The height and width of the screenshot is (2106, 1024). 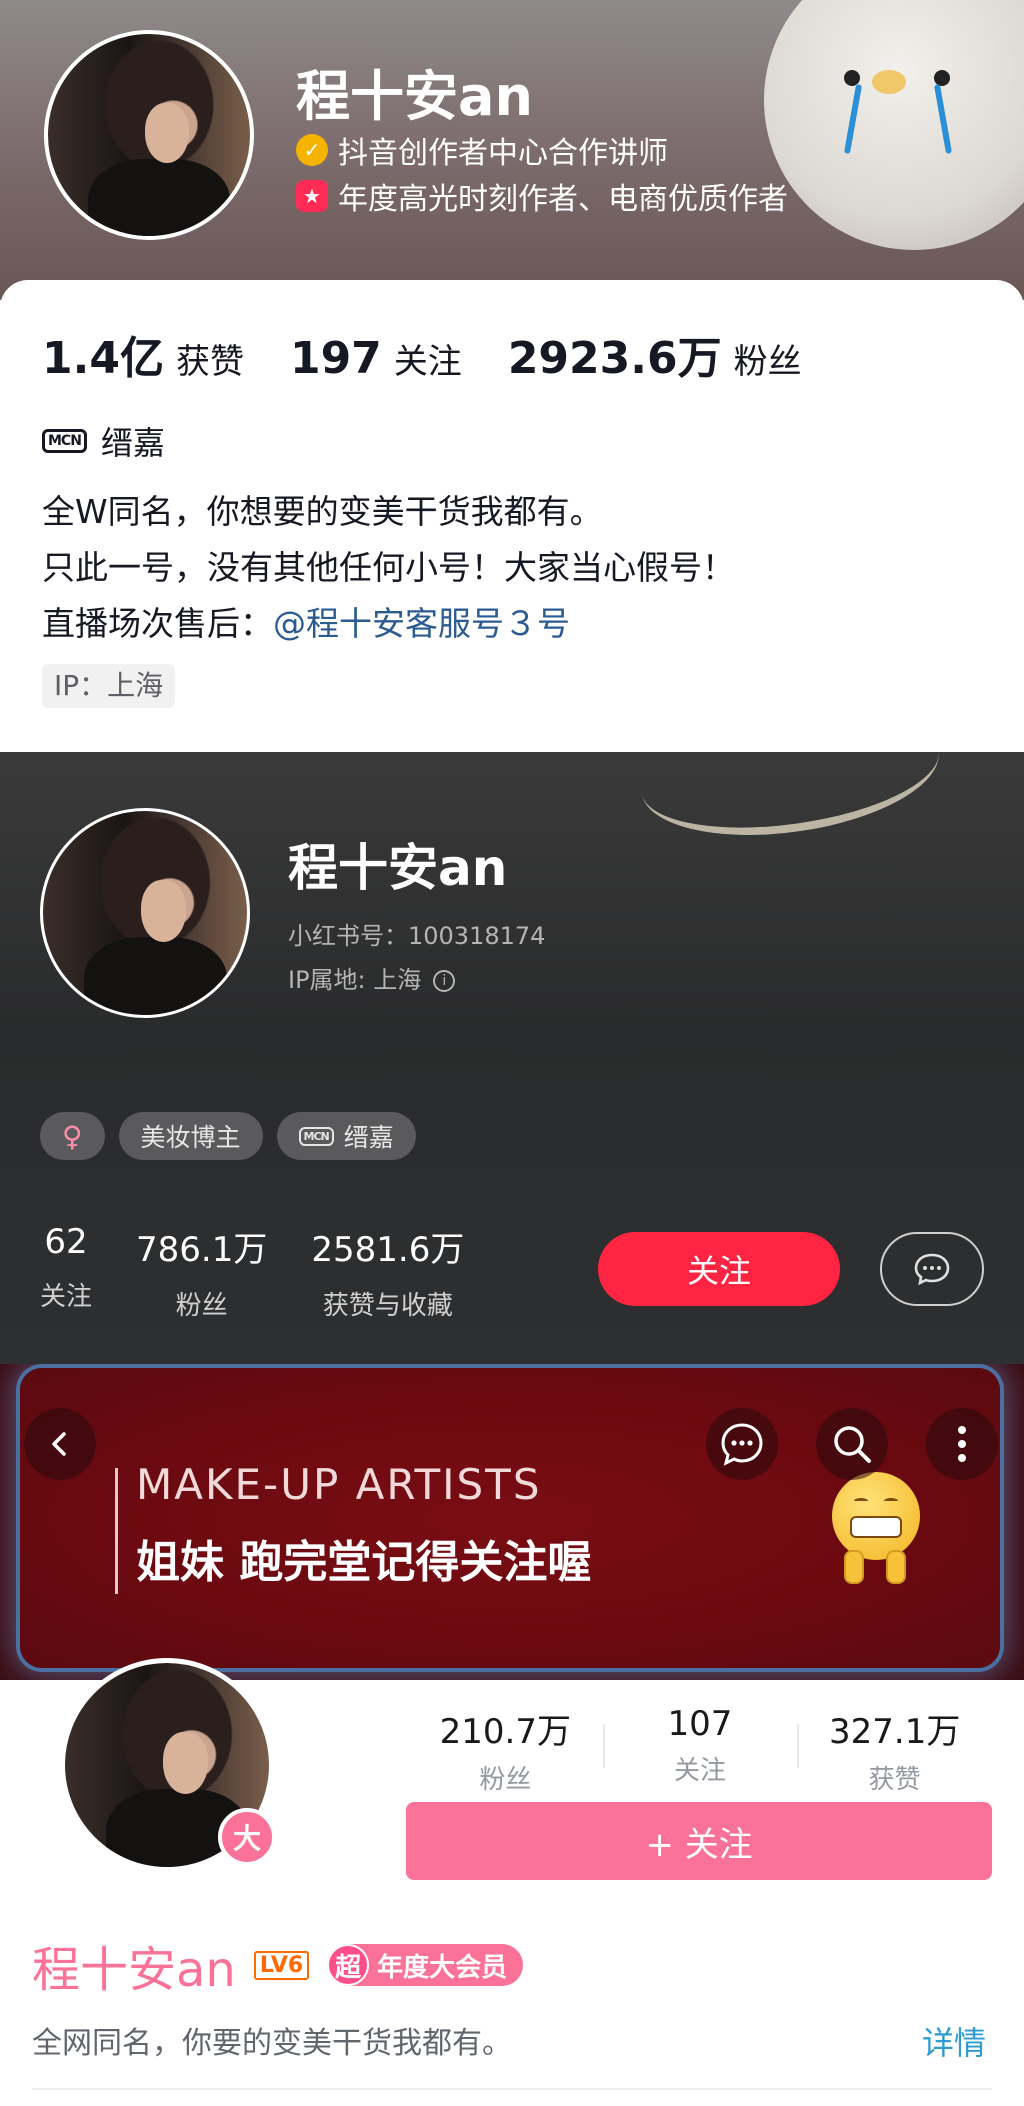 I want to click on name-row: 程十安an LV6 超 年度大会员, so click(x=278, y=1965).